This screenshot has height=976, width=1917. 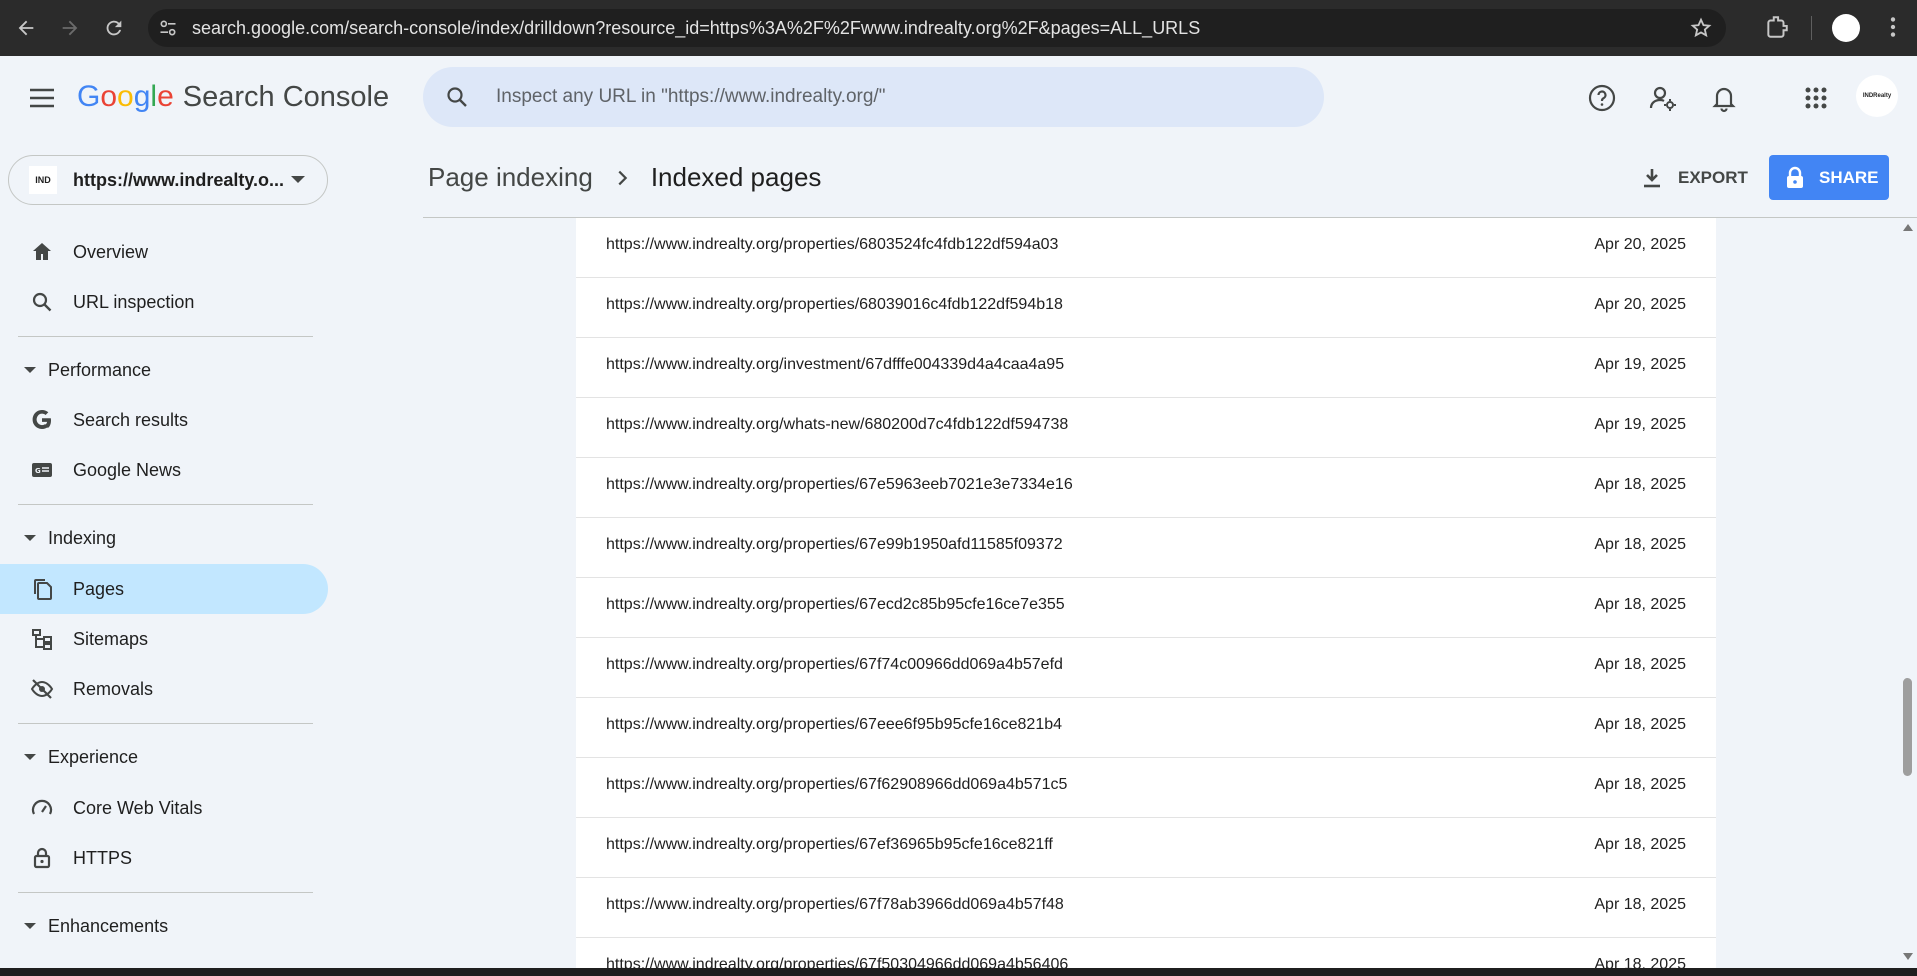 What do you see at coordinates (150, 926) in the screenshot?
I see `sidebar-group-enhancements: Enhancements` at bounding box center [150, 926].